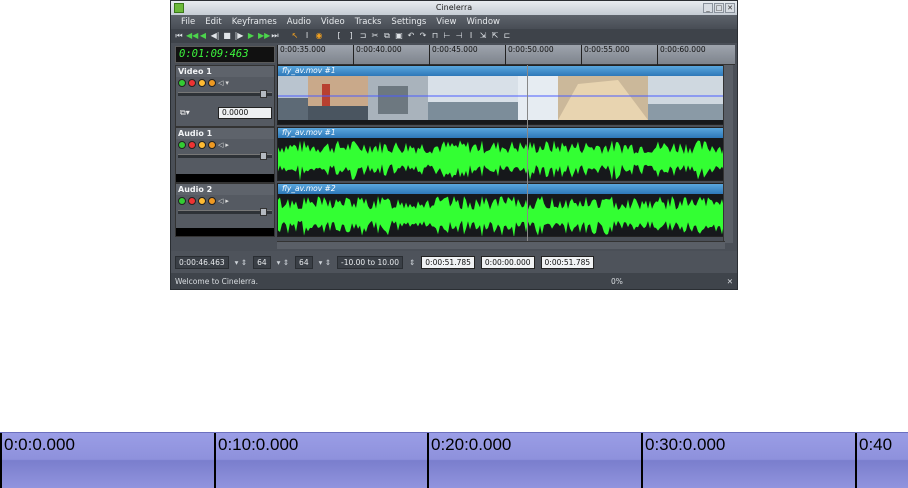 This screenshot has width=908, height=488. I want to click on position-field: 0:00:46.463, so click(202, 262).